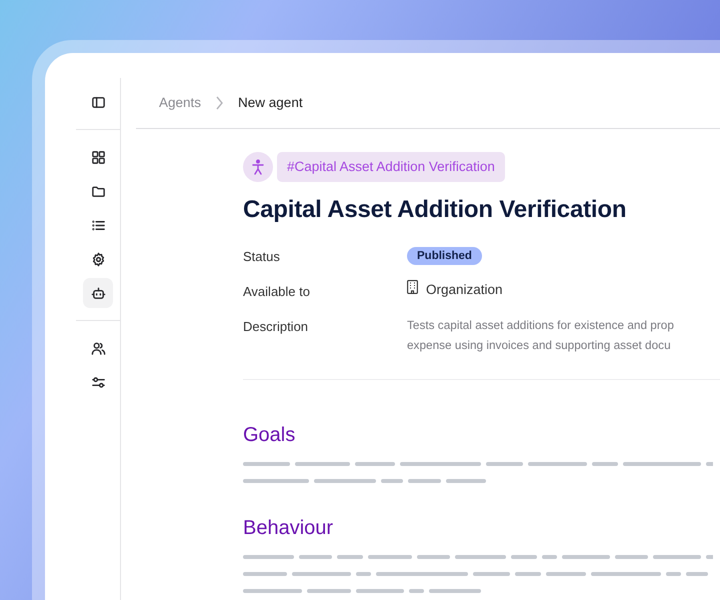 The width and height of the screenshot is (720, 600). What do you see at coordinates (180, 103) in the screenshot?
I see `breadcrumb-item: Agents` at bounding box center [180, 103].